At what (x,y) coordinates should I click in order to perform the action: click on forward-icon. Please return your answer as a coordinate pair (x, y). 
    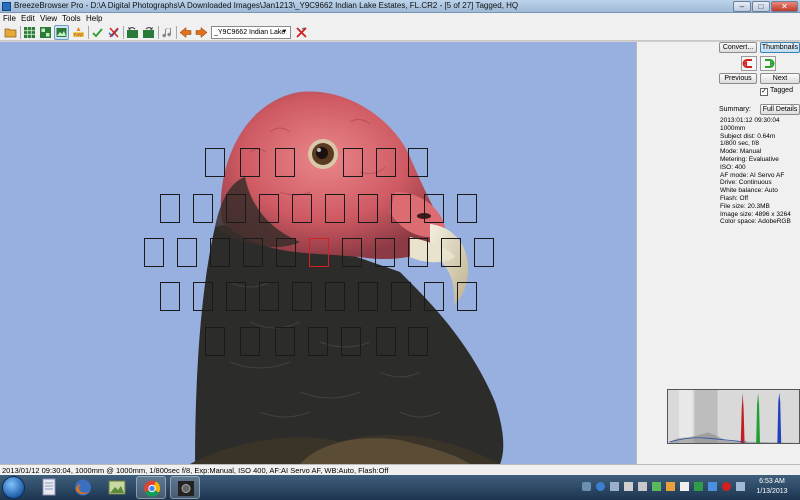
    Looking at the image, I should click on (768, 63).